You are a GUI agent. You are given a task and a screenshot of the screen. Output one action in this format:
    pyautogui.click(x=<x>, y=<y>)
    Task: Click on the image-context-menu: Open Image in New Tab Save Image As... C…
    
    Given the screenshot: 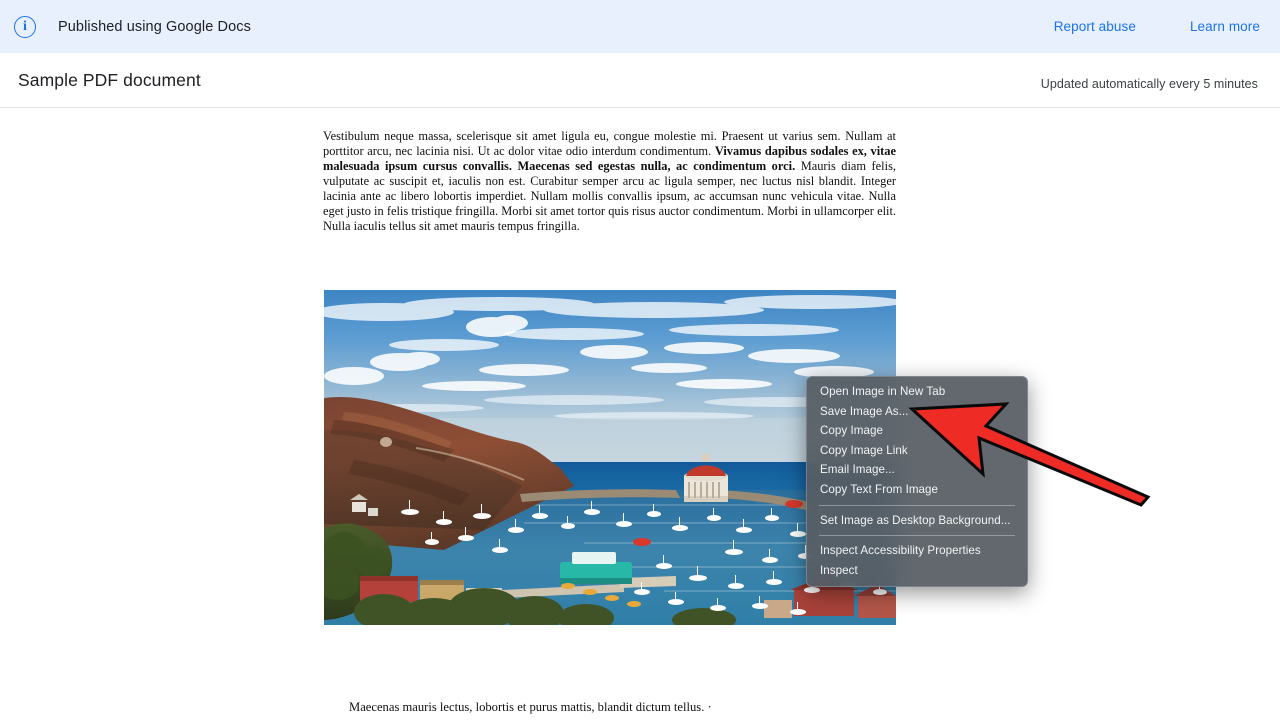 What is the action you would take?
    pyautogui.click(x=917, y=482)
    